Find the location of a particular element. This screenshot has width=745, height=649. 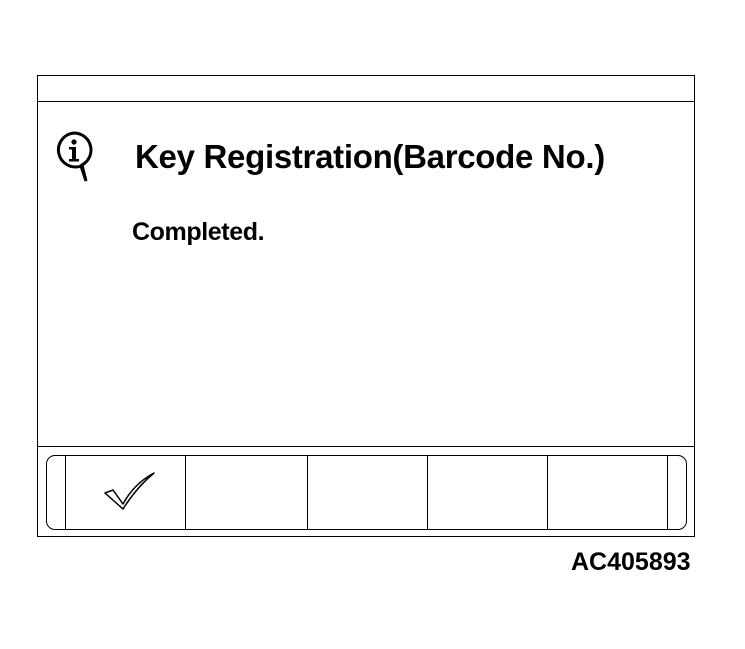

softkey-bar is located at coordinates (366, 492).